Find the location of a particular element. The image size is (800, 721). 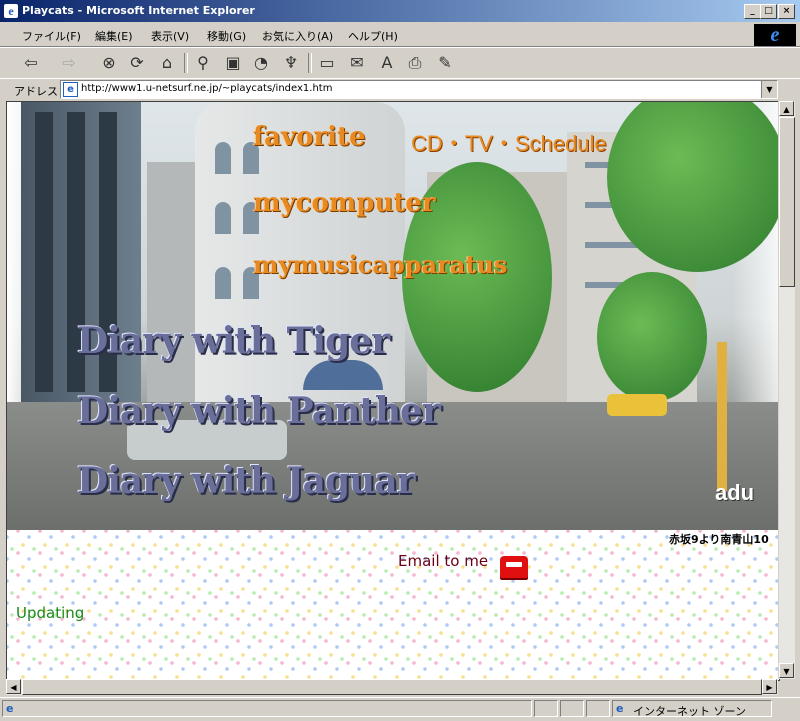

vertical-scrollbar: ▲ ▼ is located at coordinates (786, 390).